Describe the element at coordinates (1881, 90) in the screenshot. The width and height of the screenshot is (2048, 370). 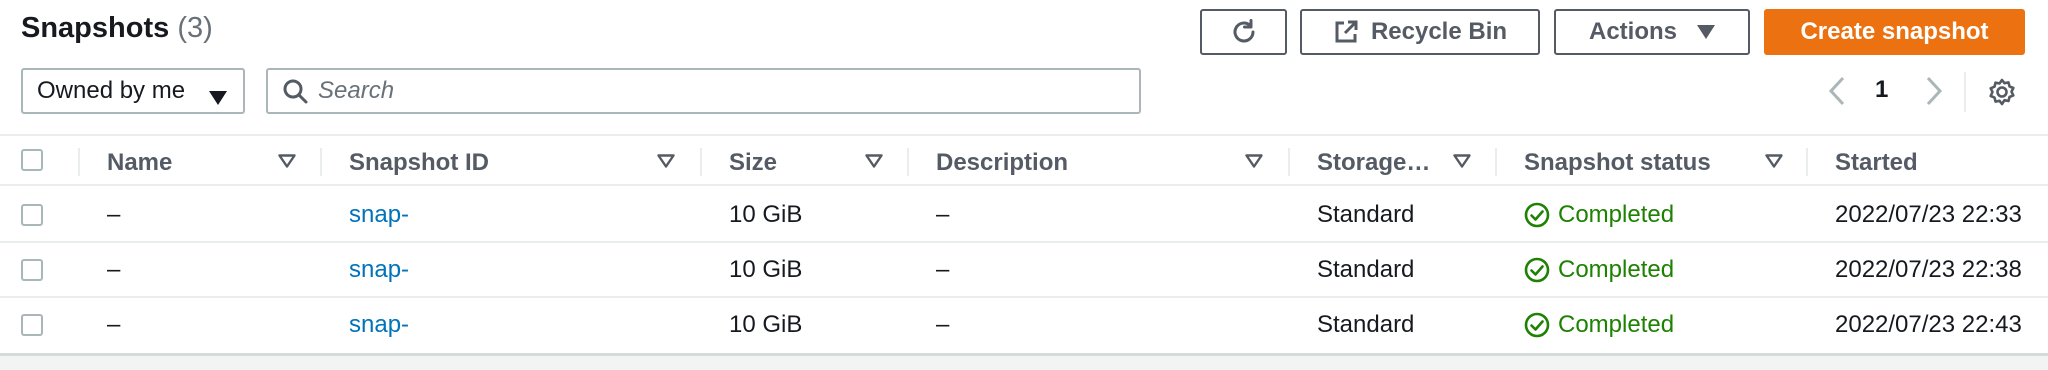
I see `page-number: 1` at that location.